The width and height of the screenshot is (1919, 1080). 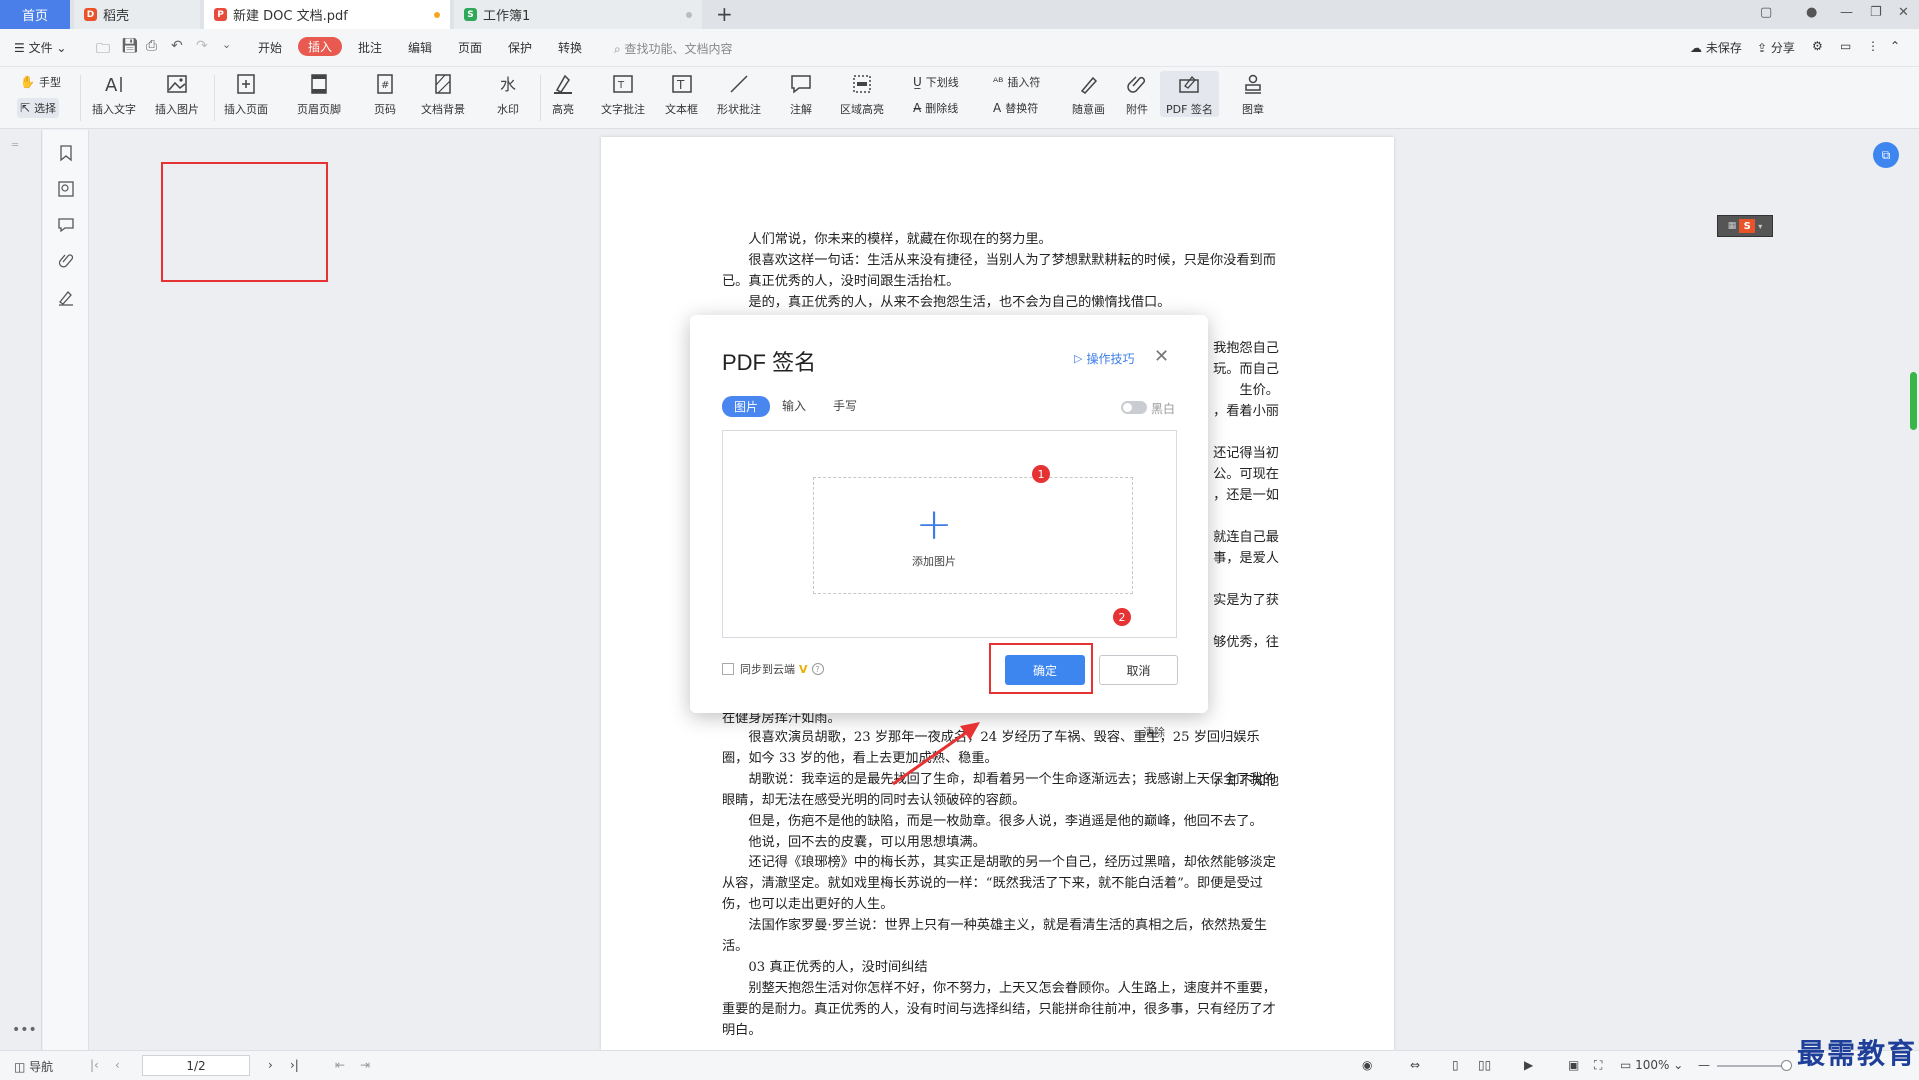 What do you see at coordinates (66, 225) in the screenshot?
I see `comments-icon` at bounding box center [66, 225].